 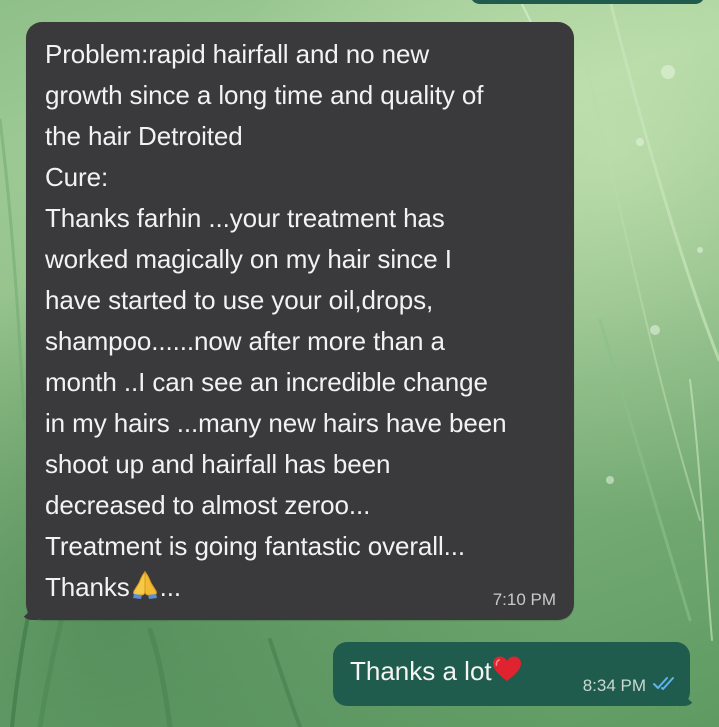 What do you see at coordinates (587, 2) in the screenshot?
I see `previous-message-bubble-edge` at bounding box center [587, 2].